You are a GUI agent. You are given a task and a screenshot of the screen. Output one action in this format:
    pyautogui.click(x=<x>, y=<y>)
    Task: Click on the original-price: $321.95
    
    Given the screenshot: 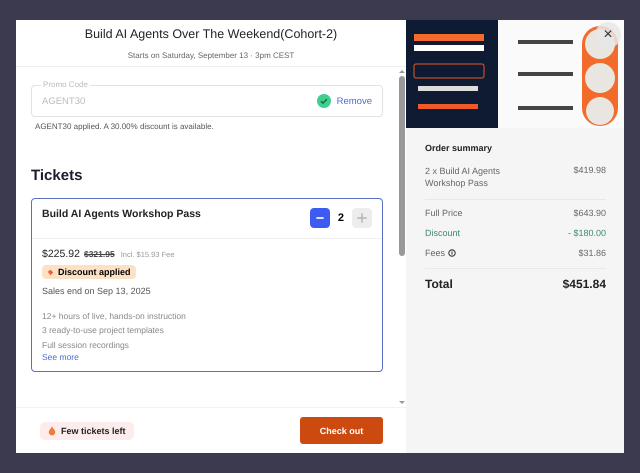 What is the action you would take?
    pyautogui.click(x=99, y=254)
    